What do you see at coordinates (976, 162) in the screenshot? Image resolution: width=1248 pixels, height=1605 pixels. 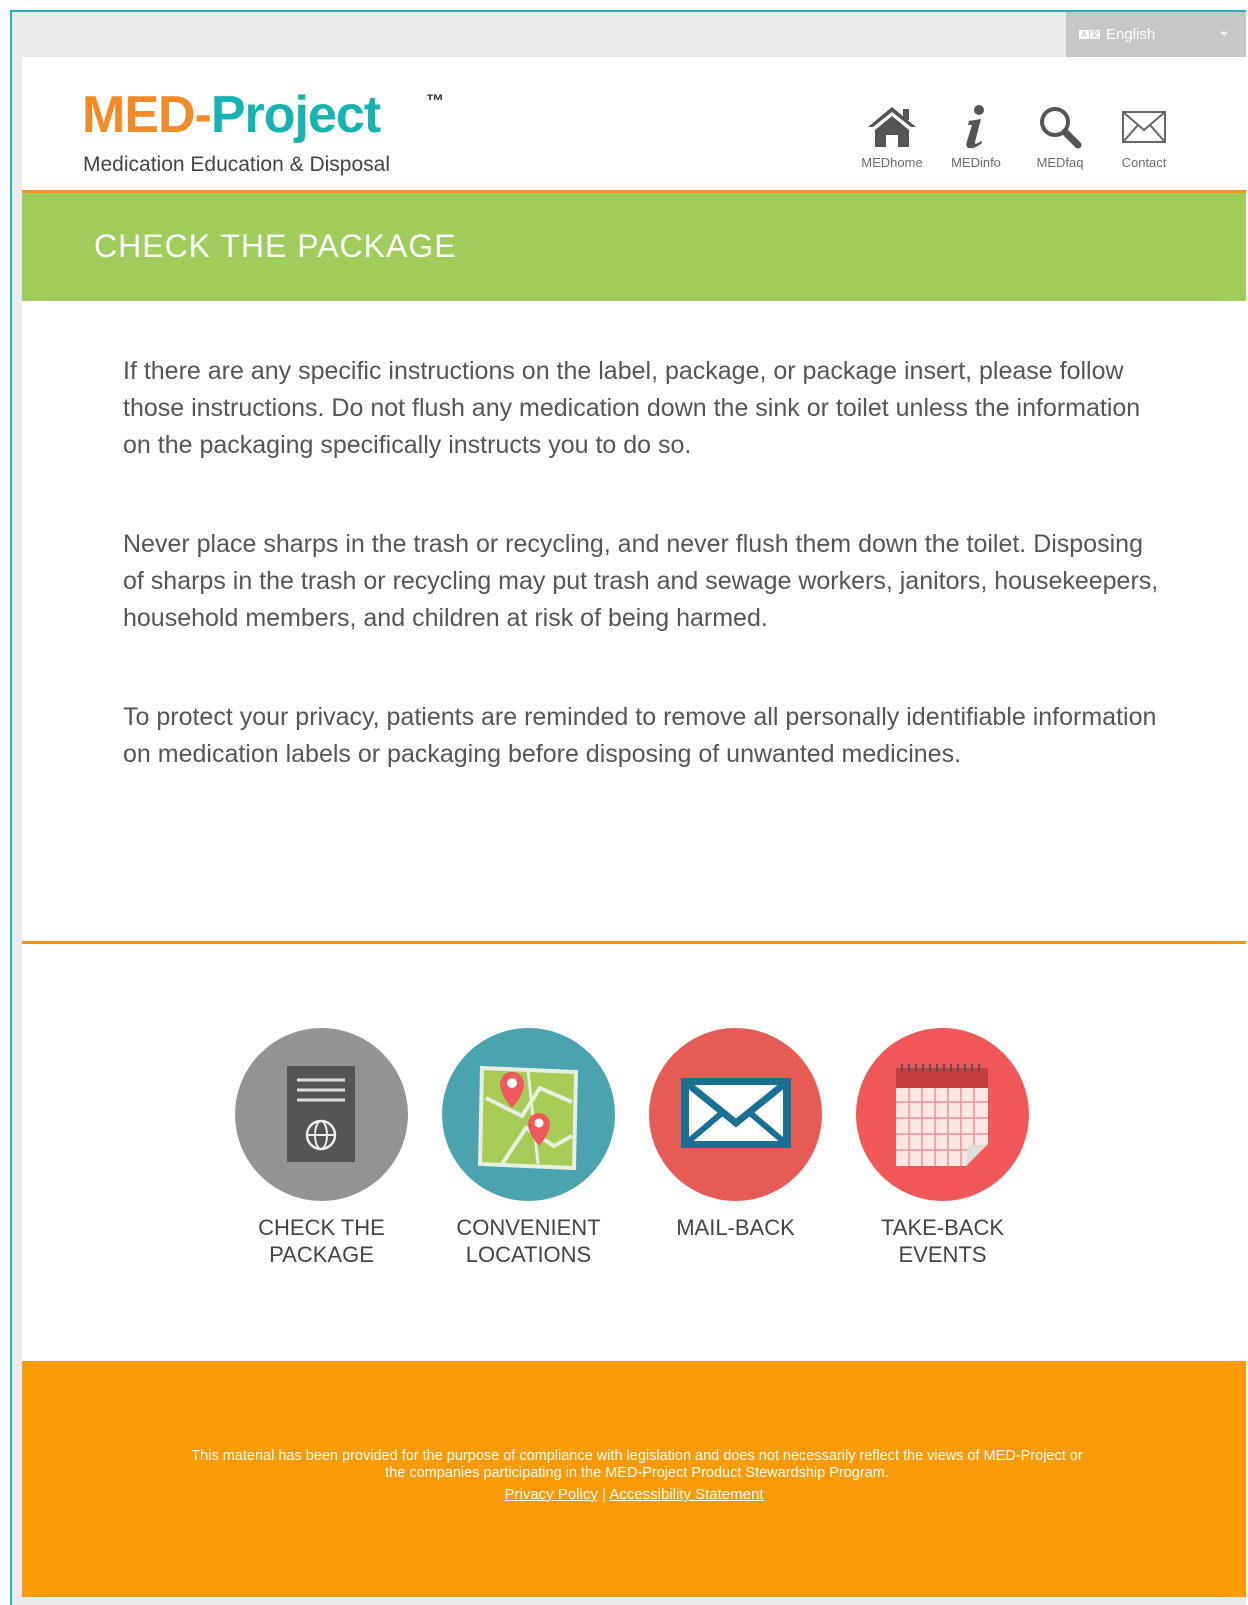 I see `nav-label: MEDinfo` at bounding box center [976, 162].